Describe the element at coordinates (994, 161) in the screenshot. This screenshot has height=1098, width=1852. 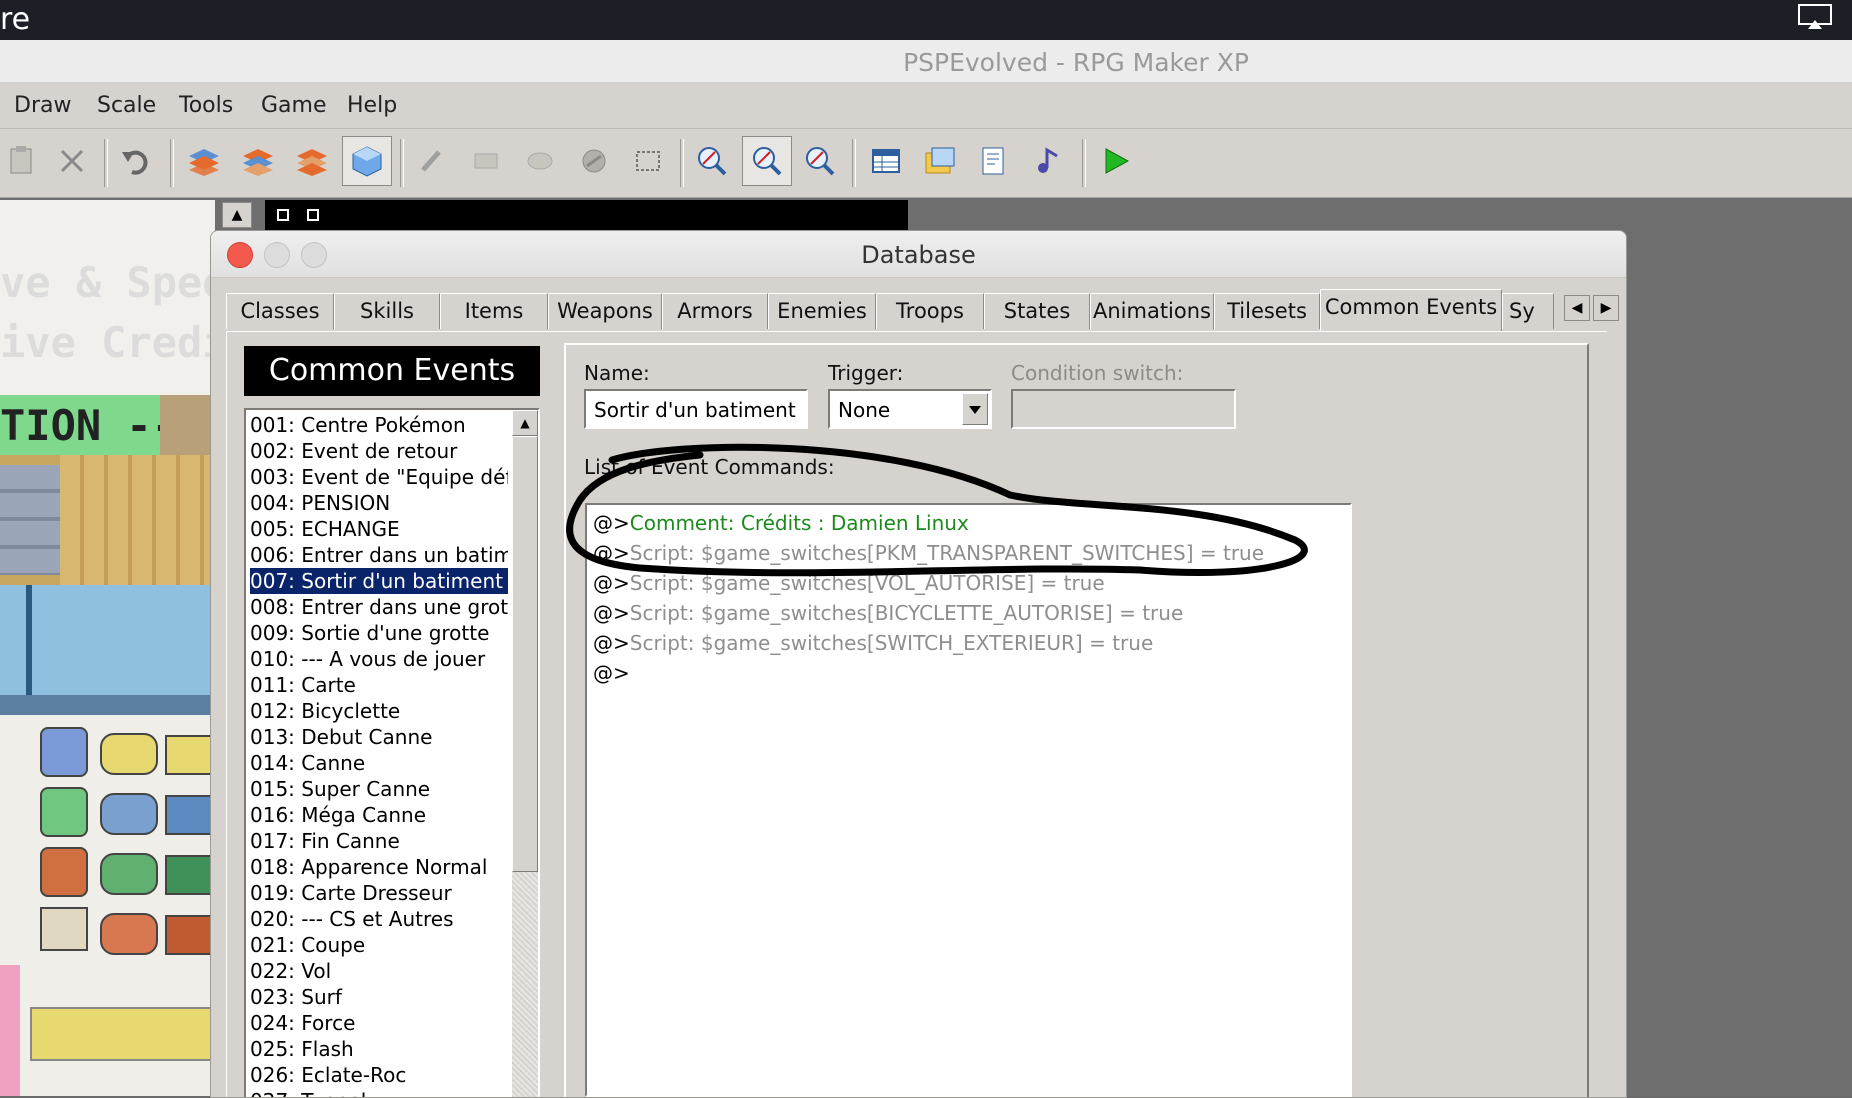
I see `script-editor-icon` at that location.